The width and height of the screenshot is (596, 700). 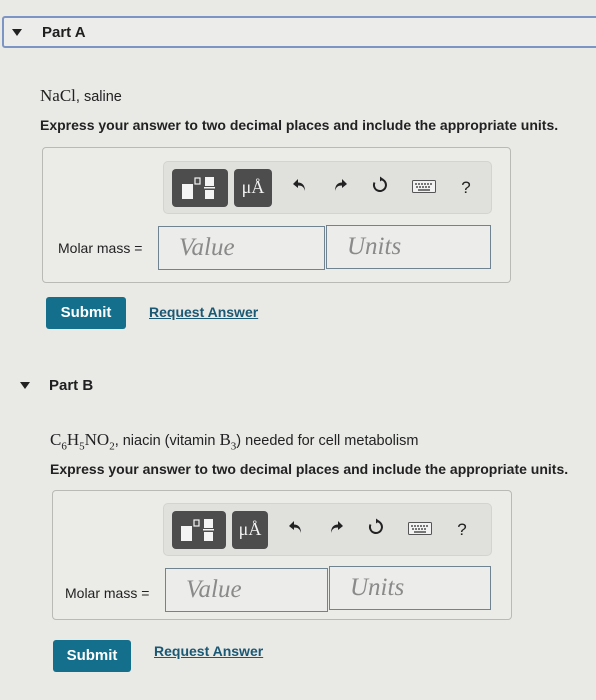 I want to click on part-a-title: Part A, so click(x=64, y=32).